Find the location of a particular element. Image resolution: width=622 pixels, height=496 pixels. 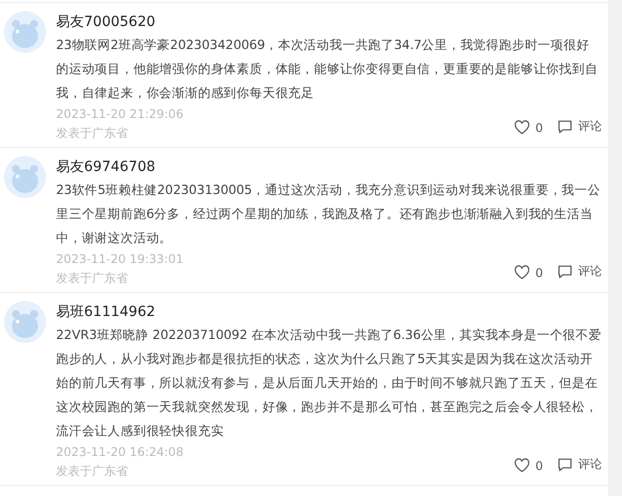

comment-text: 23物联网2班高学豪202303420069，本次活动我一共跑了34.7公里，我觉得跑步时一项很好的运动项目，他能增强你的身体素质，体能，能够让你变得更自信，更重要的是能够让你找到自我，自律起来，你会渐渐的感到你每天很充足 is located at coordinates (327, 69).